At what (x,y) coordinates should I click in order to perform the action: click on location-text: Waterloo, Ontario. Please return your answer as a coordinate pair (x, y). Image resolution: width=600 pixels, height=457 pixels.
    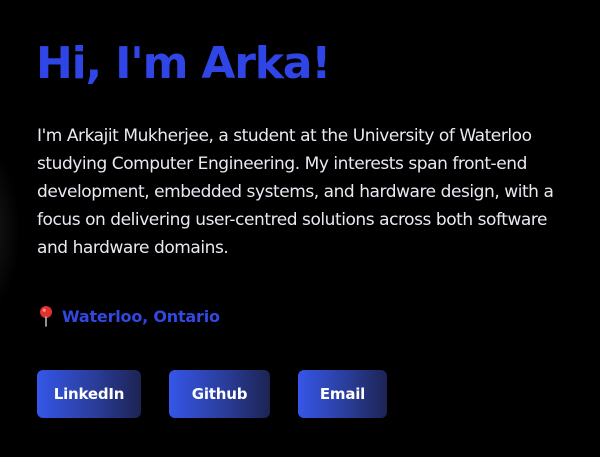
    Looking at the image, I should click on (141, 316).